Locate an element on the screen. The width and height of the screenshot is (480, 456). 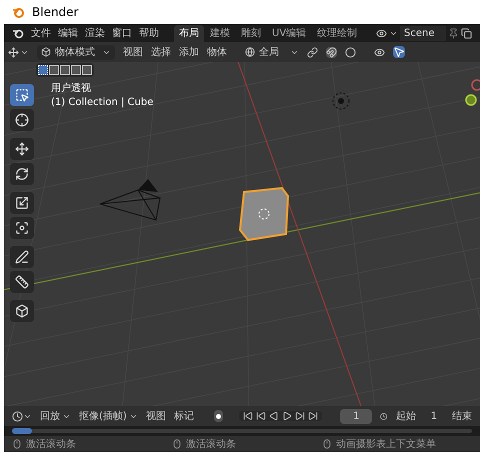
workspace-tab: 纹理绘制 is located at coordinates (337, 33).